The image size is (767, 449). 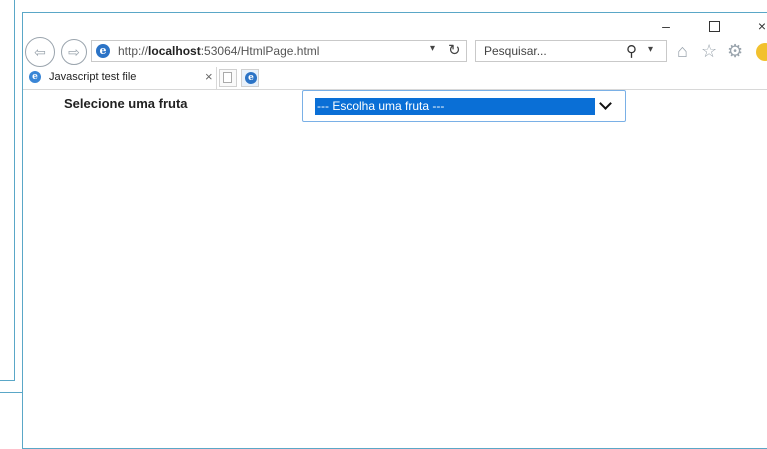 What do you see at coordinates (133, 51) in the screenshot?
I see `url-prefix: http://` at bounding box center [133, 51].